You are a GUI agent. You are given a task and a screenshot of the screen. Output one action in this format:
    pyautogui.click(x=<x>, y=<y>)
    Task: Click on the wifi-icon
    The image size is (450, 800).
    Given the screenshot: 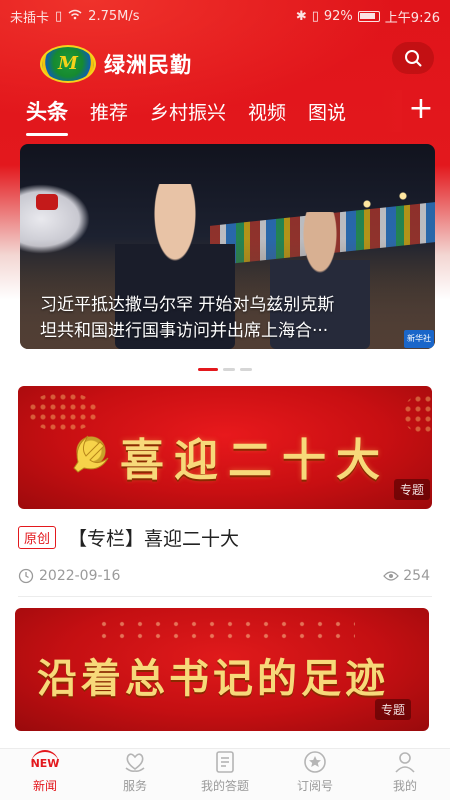 What is the action you would take?
    pyautogui.click(x=75, y=16)
    